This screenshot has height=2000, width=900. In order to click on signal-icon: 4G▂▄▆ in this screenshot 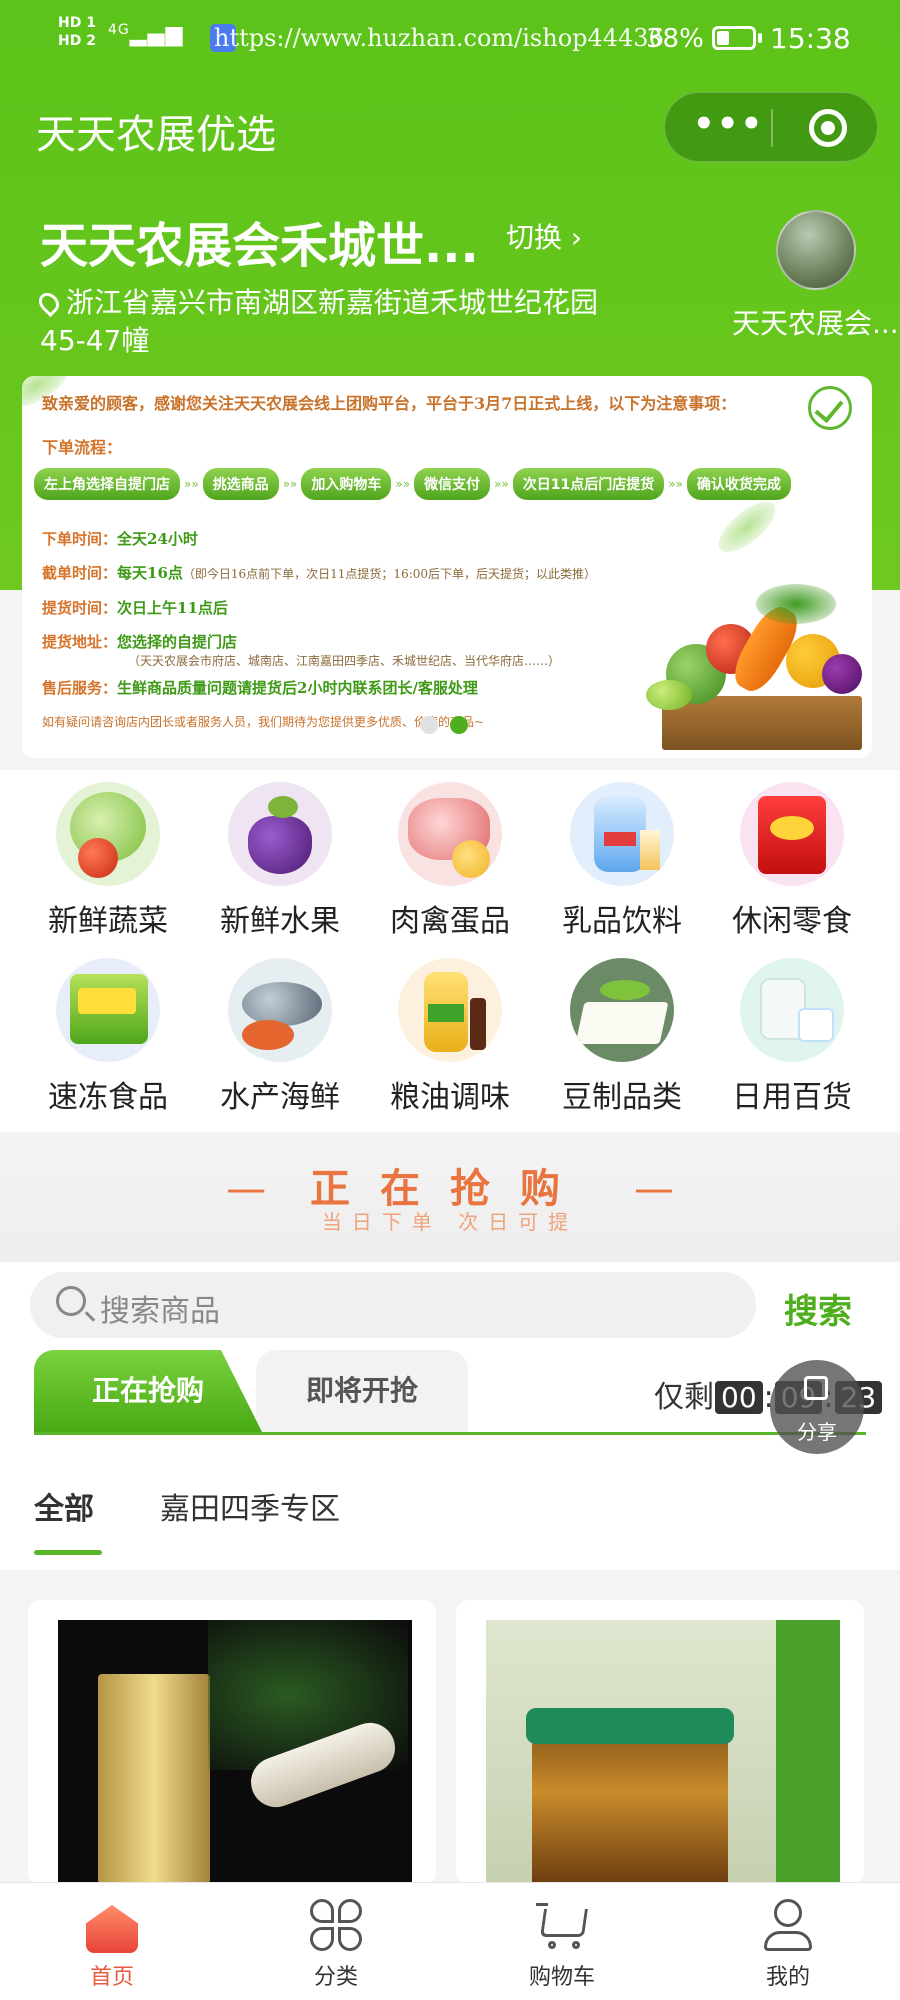, I will do `click(146, 34)`.